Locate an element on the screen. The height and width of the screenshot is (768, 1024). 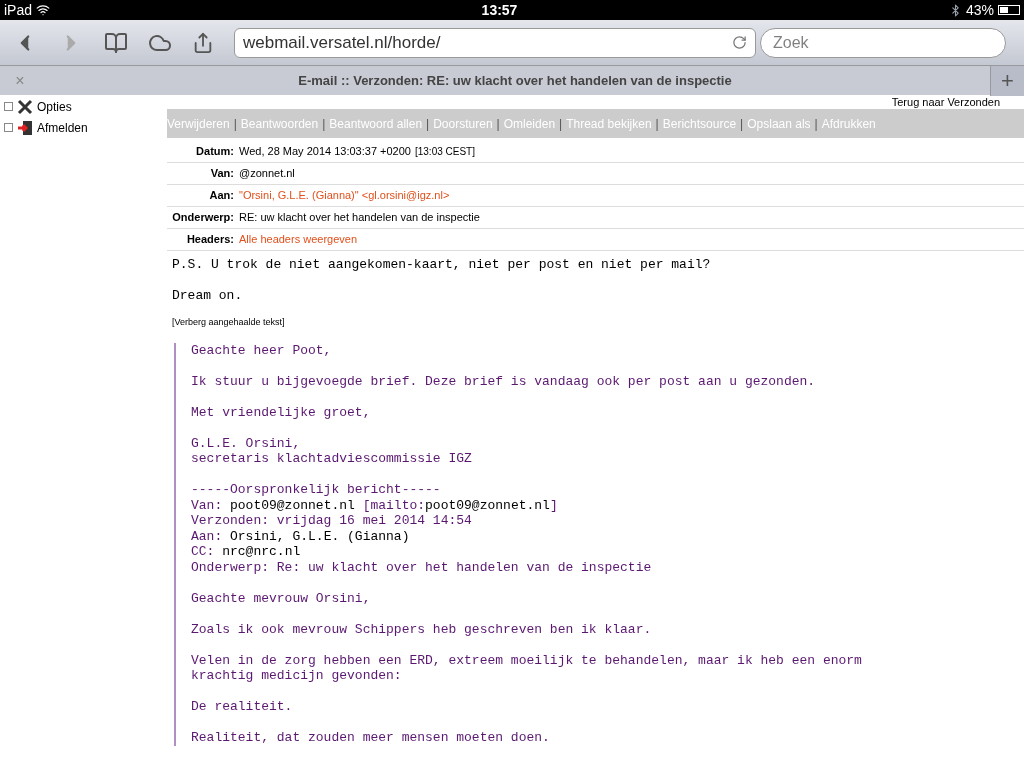
quoted-line: De realiteit. is located at coordinates (242, 707).